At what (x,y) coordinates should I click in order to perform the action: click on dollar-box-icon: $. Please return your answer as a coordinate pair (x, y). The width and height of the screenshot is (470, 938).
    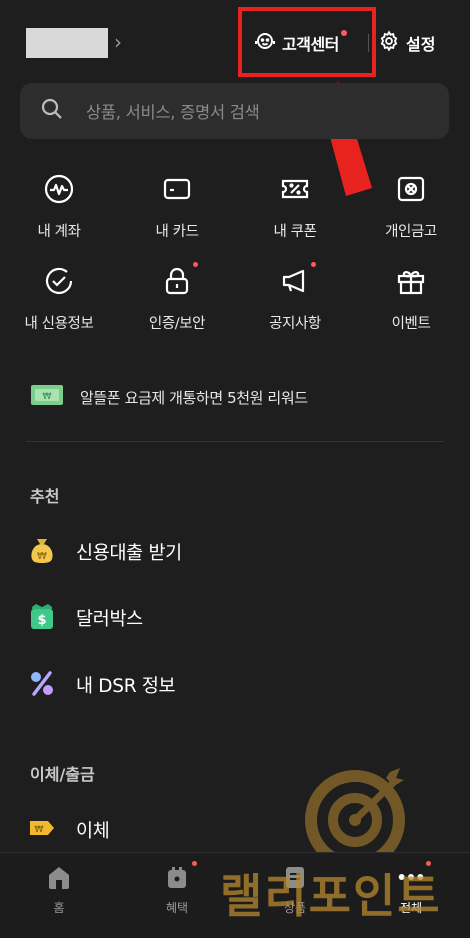
    Looking at the image, I should click on (42, 618).